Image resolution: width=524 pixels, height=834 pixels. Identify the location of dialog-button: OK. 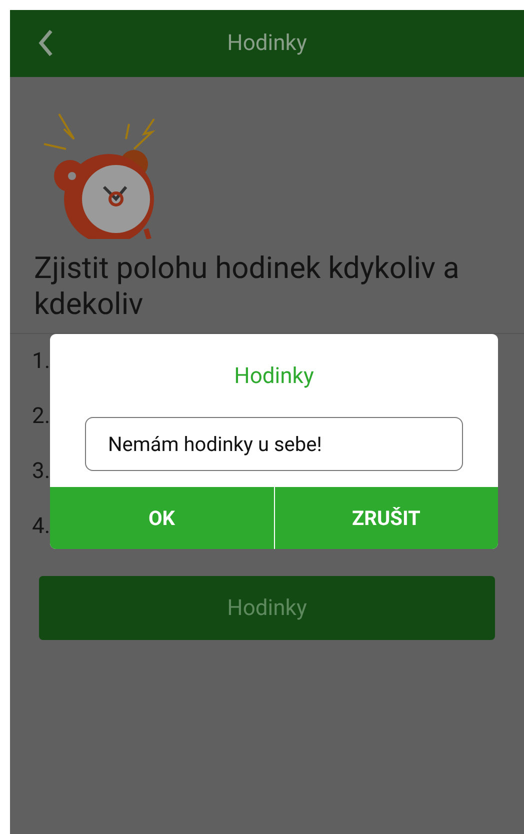
(162, 518).